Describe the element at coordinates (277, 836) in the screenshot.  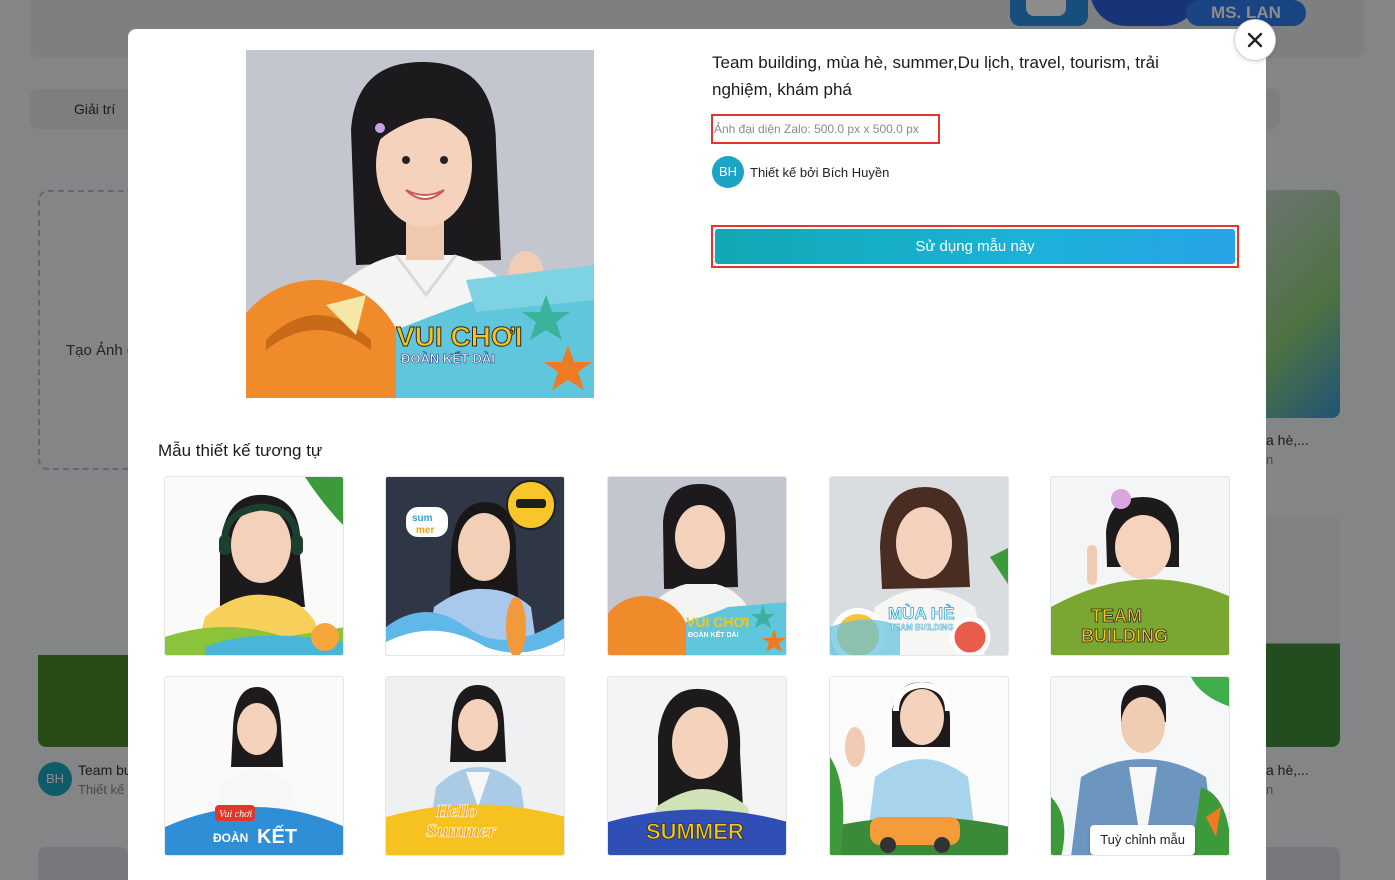
I see `svg-text: KẾT` at that location.